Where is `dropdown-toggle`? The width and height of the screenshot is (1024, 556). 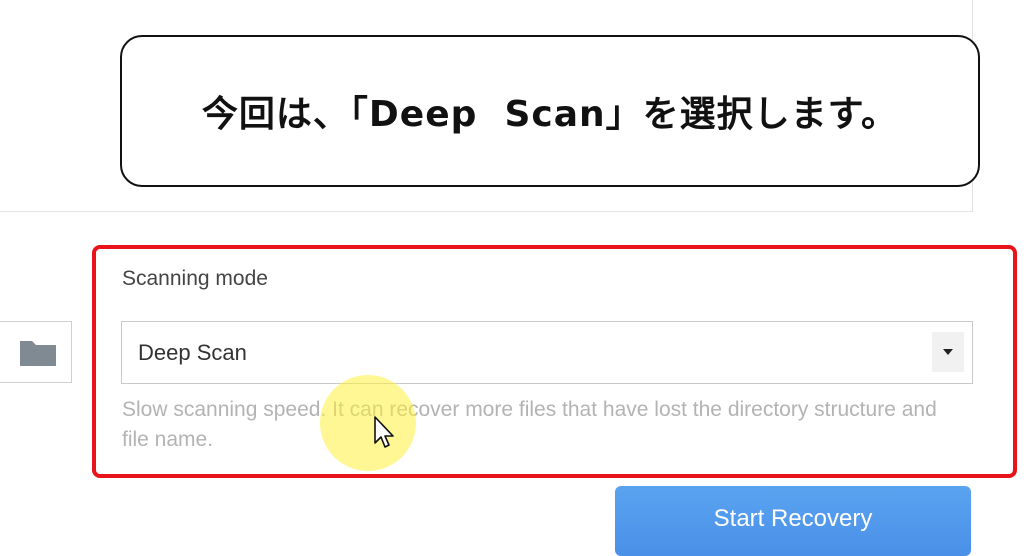
dropdown-toggle is located at coordinates (948, 352).